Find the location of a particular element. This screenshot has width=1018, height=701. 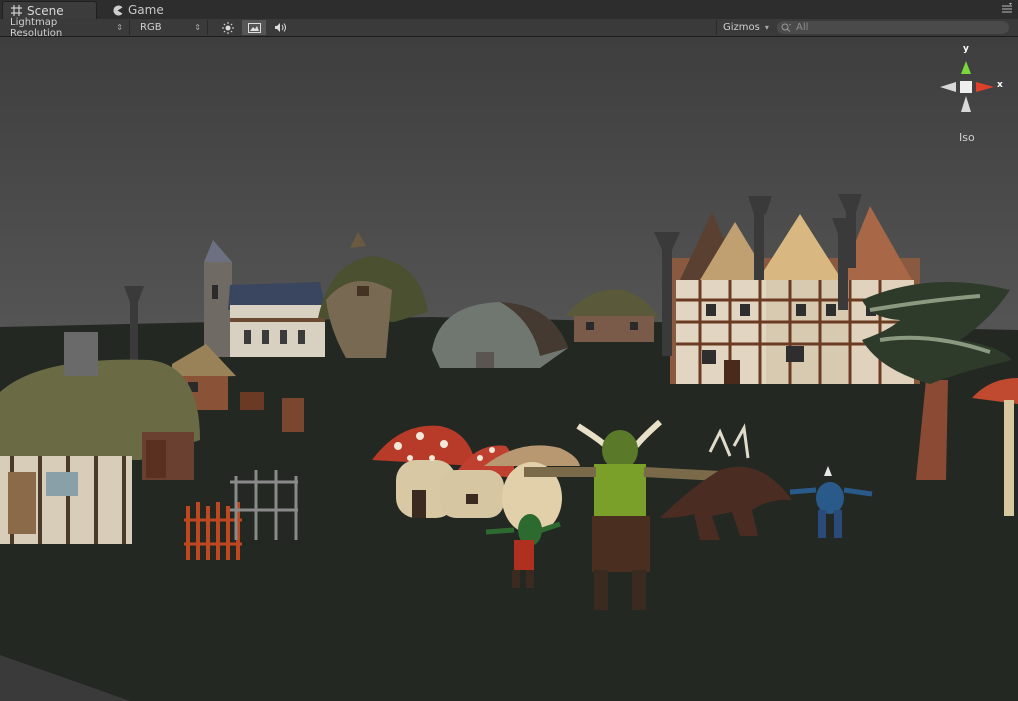

projection-mode-label: Iso is located at coordinates (967, 137).